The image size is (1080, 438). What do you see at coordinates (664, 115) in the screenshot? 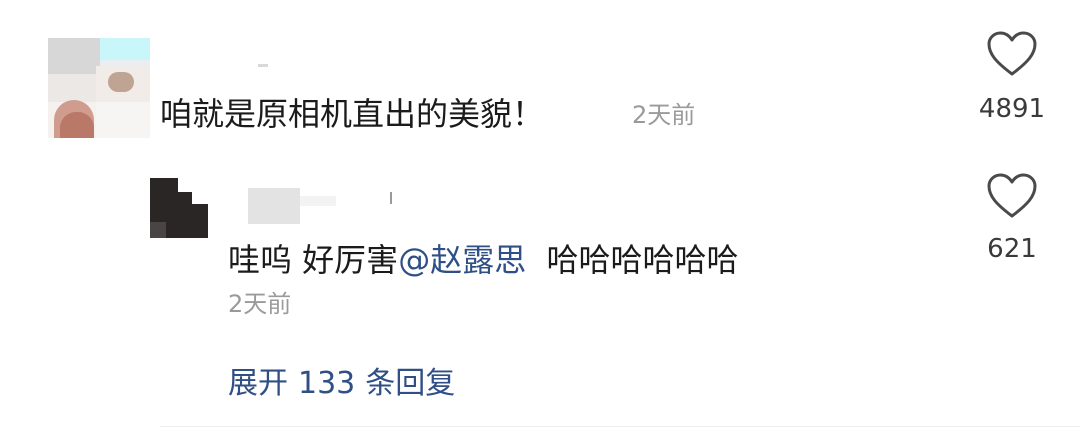
I see `comment-timestamp: 2天前` at bounding box center [664, 115].